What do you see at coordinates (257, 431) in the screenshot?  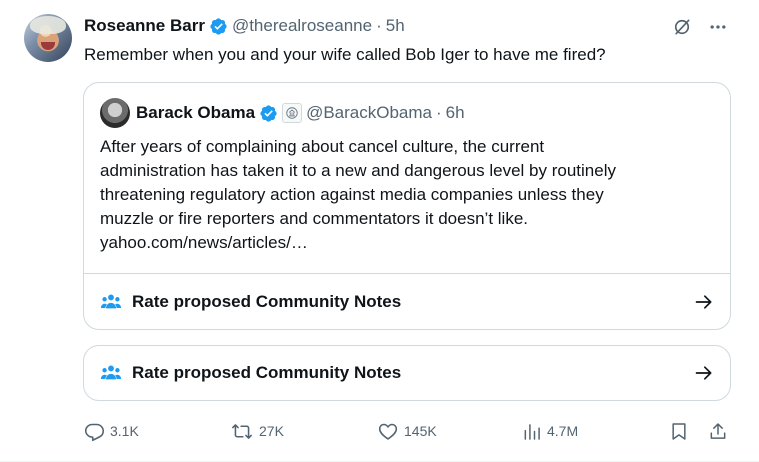 I see `retweet-button: 27K` at bounding box center [257, 431].